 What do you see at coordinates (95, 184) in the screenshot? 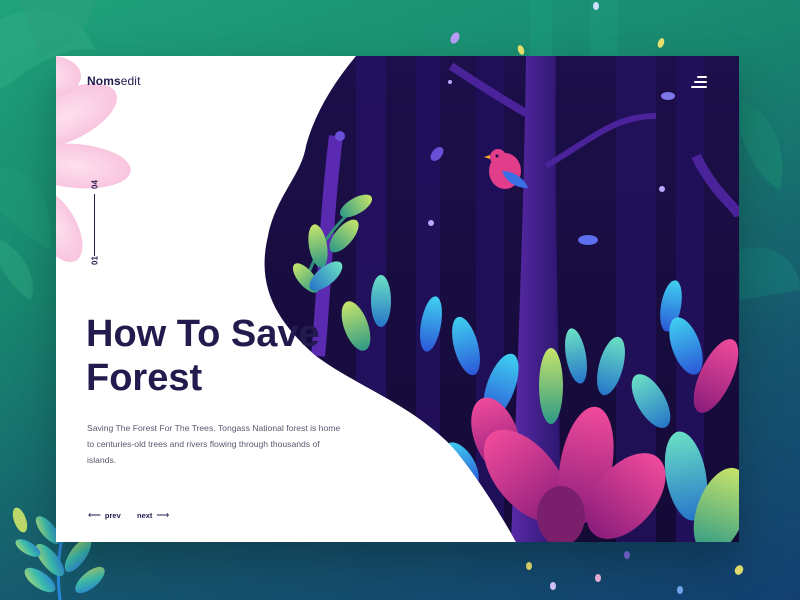
I see `pager-total: 04` at bounding box center [95, 184].